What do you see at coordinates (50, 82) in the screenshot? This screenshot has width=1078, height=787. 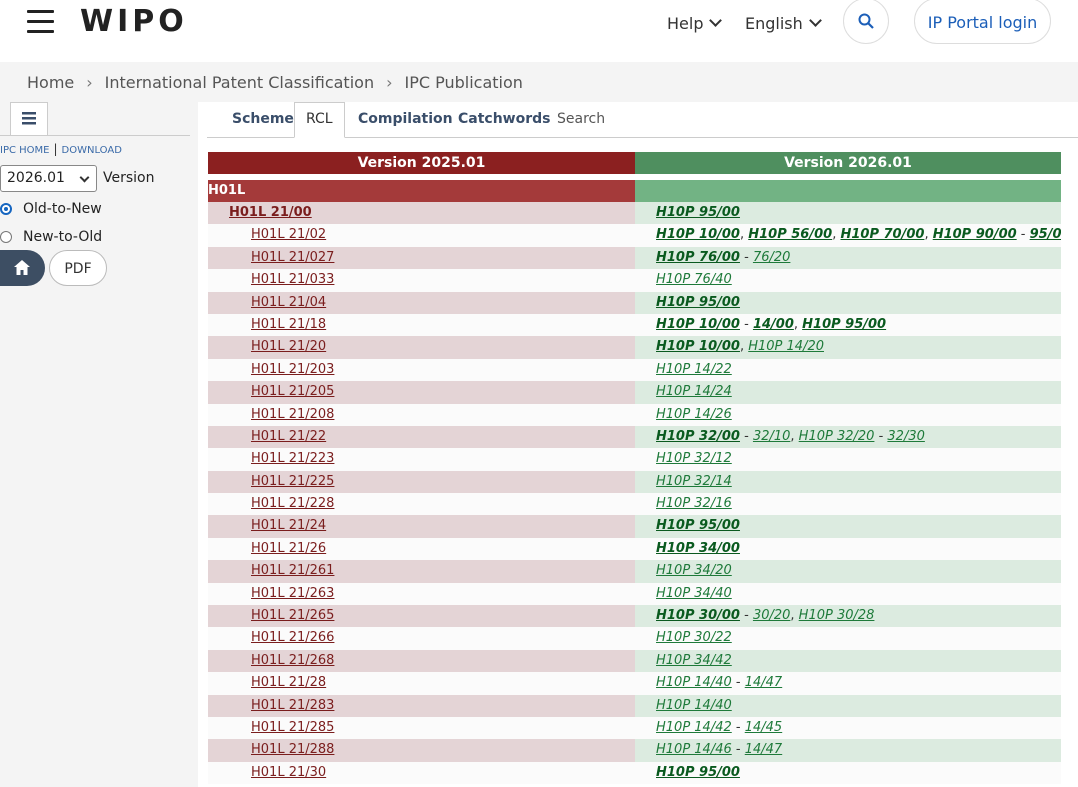 I see `breadcrumb-home: Home` at bounding box center [50, 82].